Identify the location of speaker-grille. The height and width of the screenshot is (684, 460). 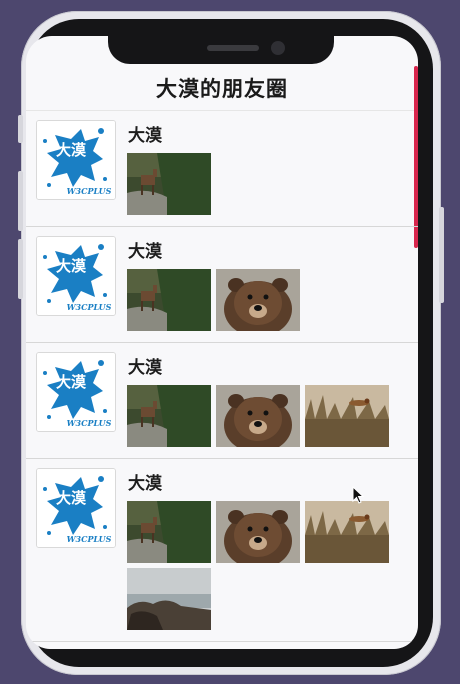
(233, 48).